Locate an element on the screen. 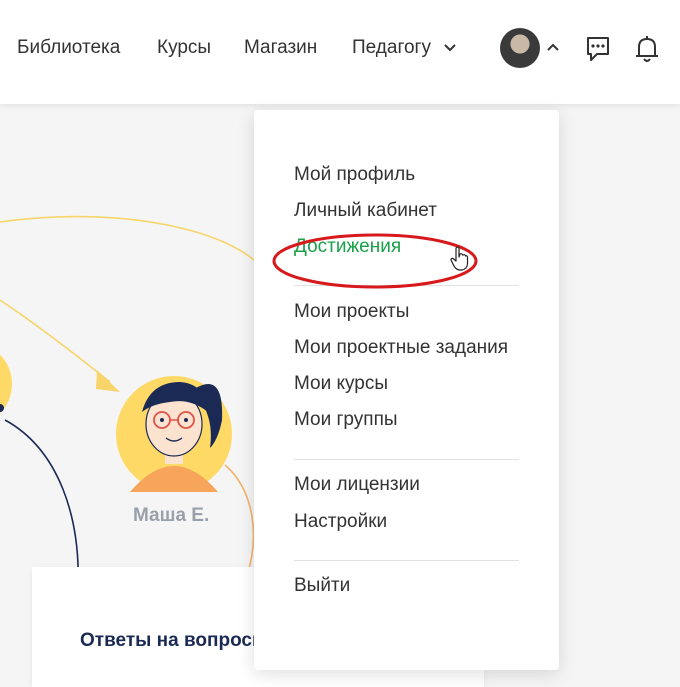 The image size is (680, 687). nav-link-library: Библиотека is located at coordinates (68, 48).